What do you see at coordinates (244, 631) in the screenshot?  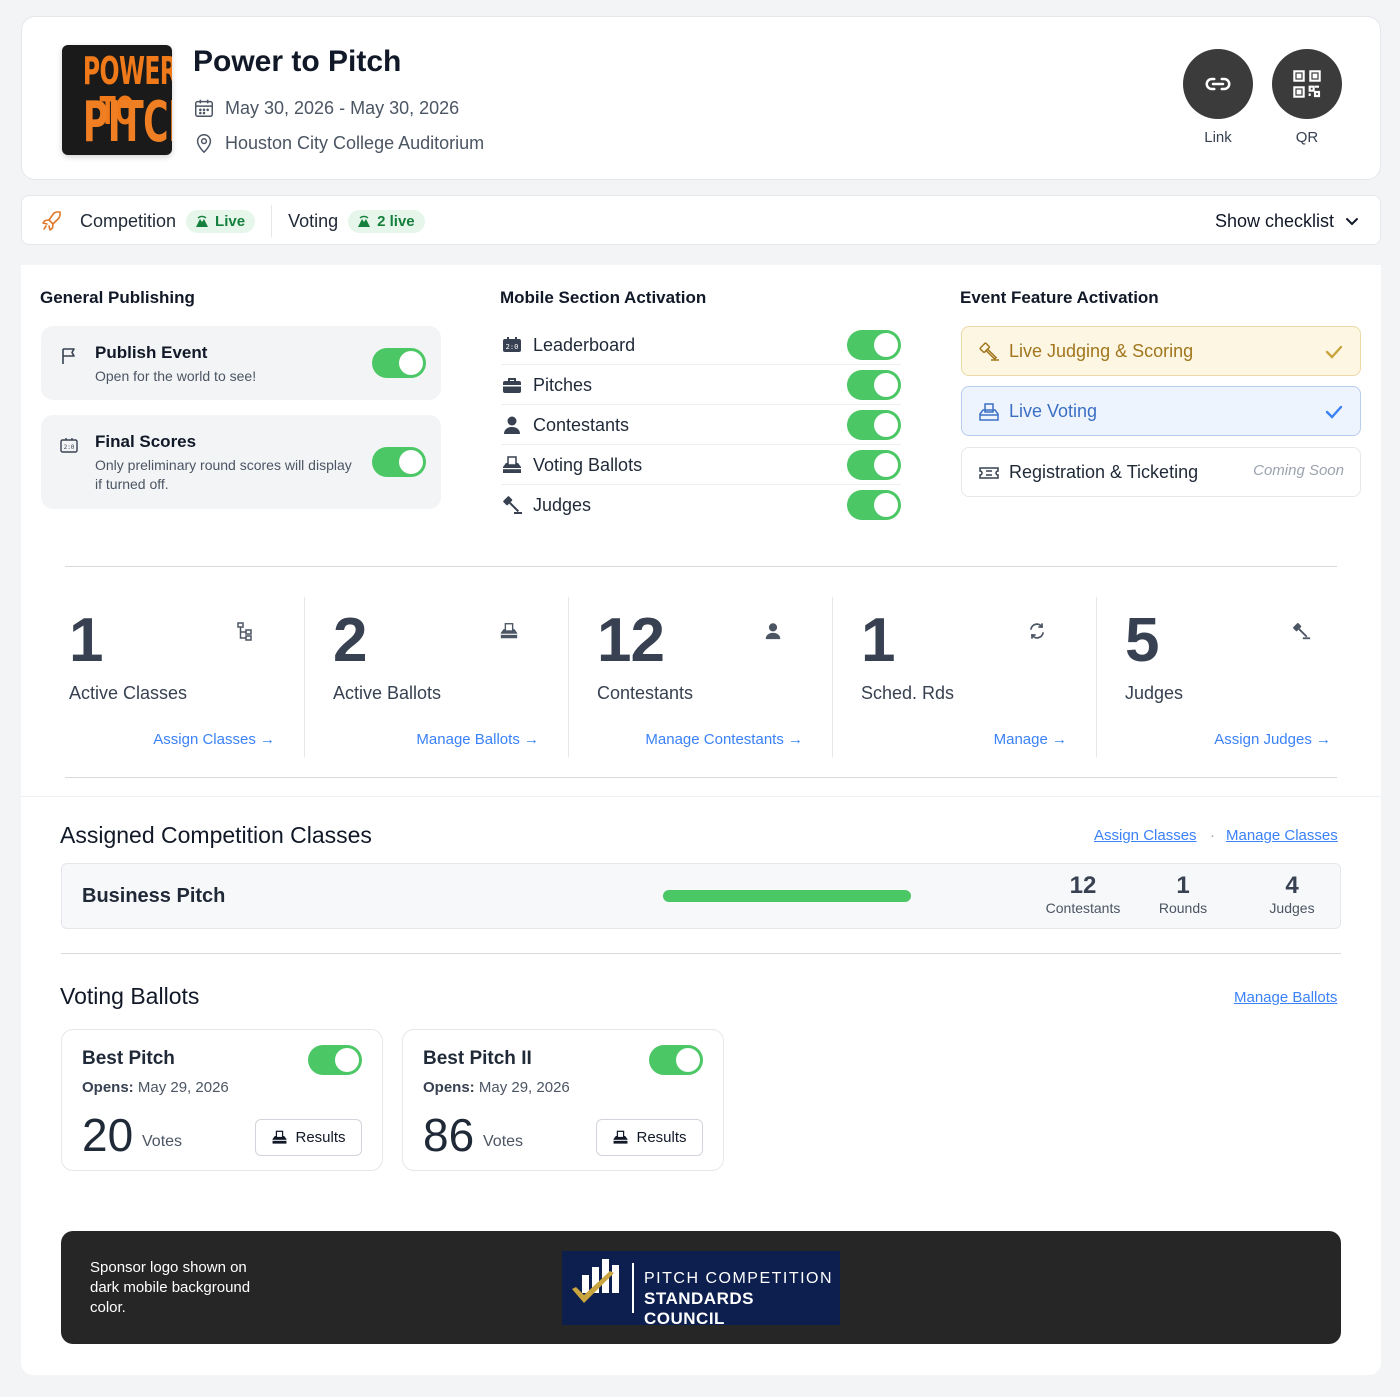 I see `hierarchy-icon` at bounding box center [244, 631].